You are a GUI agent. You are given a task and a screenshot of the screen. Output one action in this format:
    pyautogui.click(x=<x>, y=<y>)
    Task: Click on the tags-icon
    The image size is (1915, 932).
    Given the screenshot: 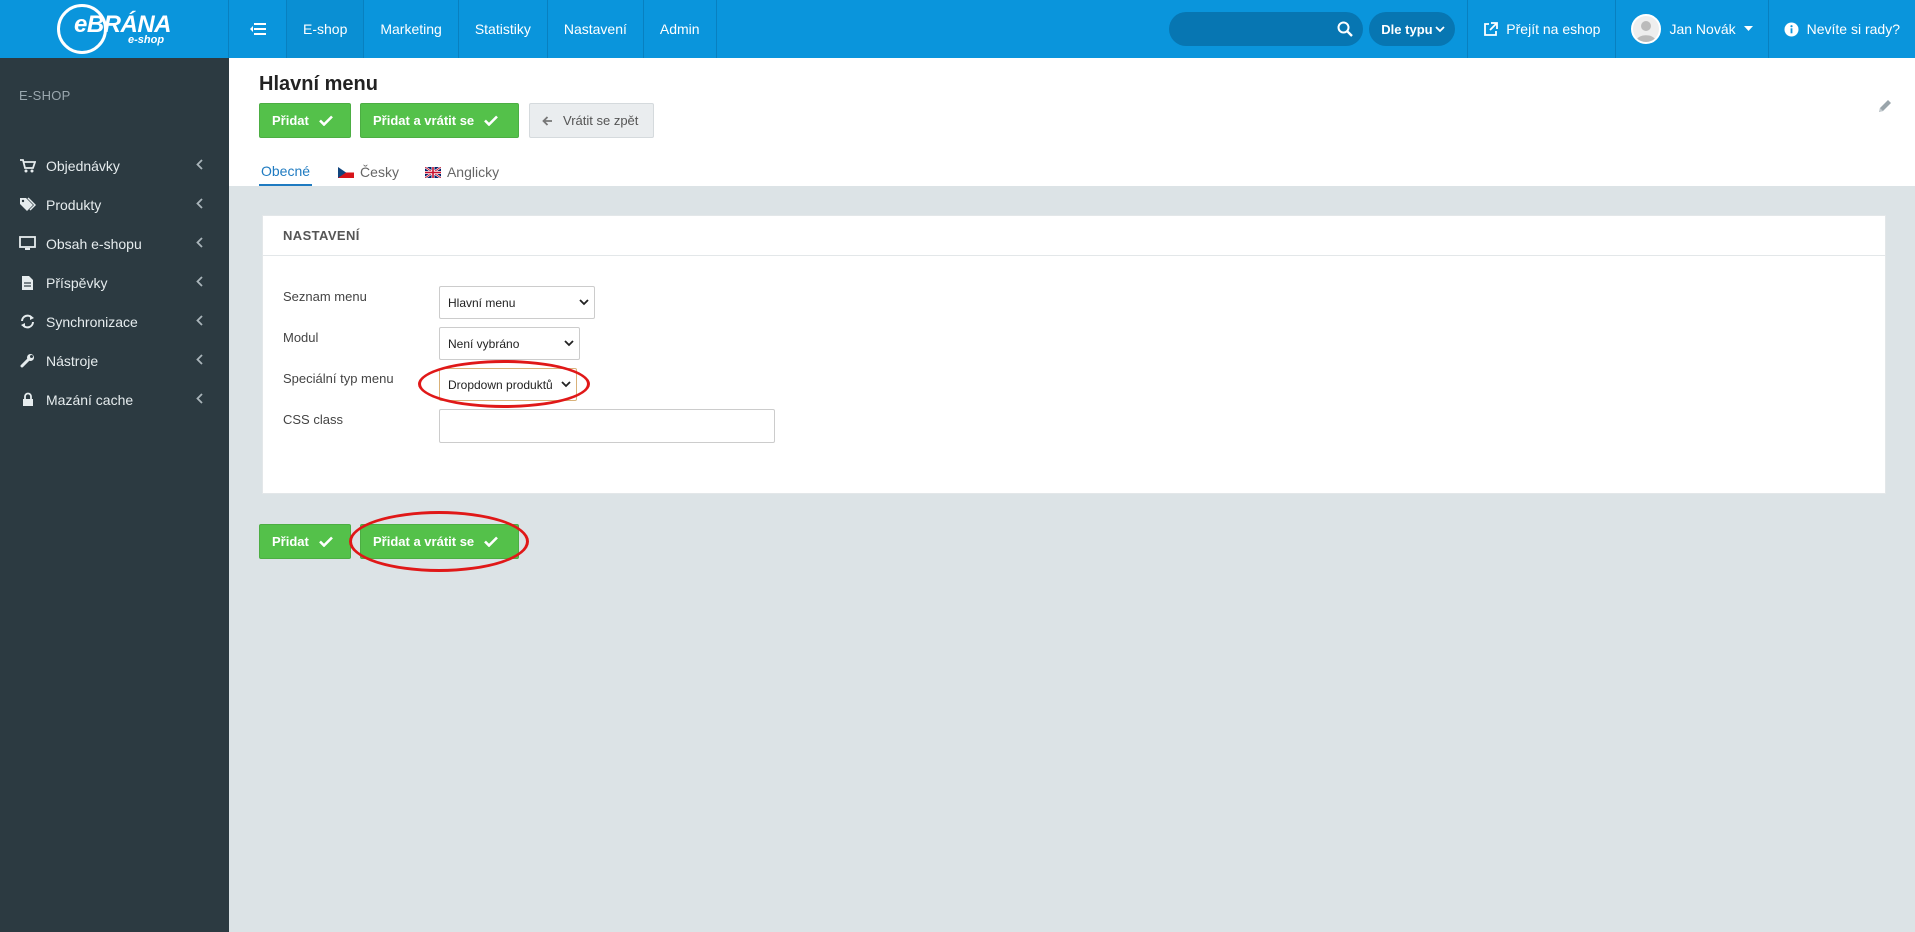 What is the action you would take?
    pyautogui.click(x=27, y=205)
    